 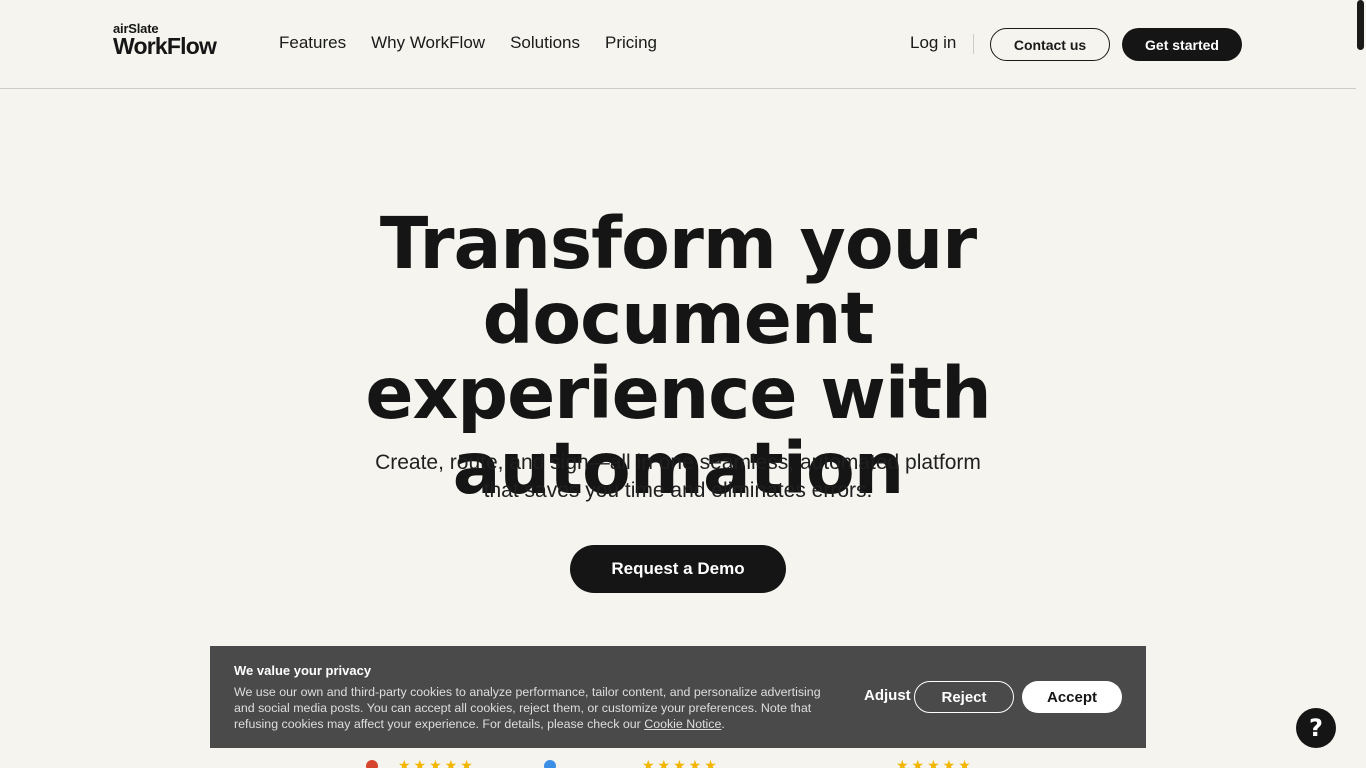 What do you see at coordinates (1182, 44) in the screenshot?
I see `get-started-button: Get started` at bounding box center [1182, 44].